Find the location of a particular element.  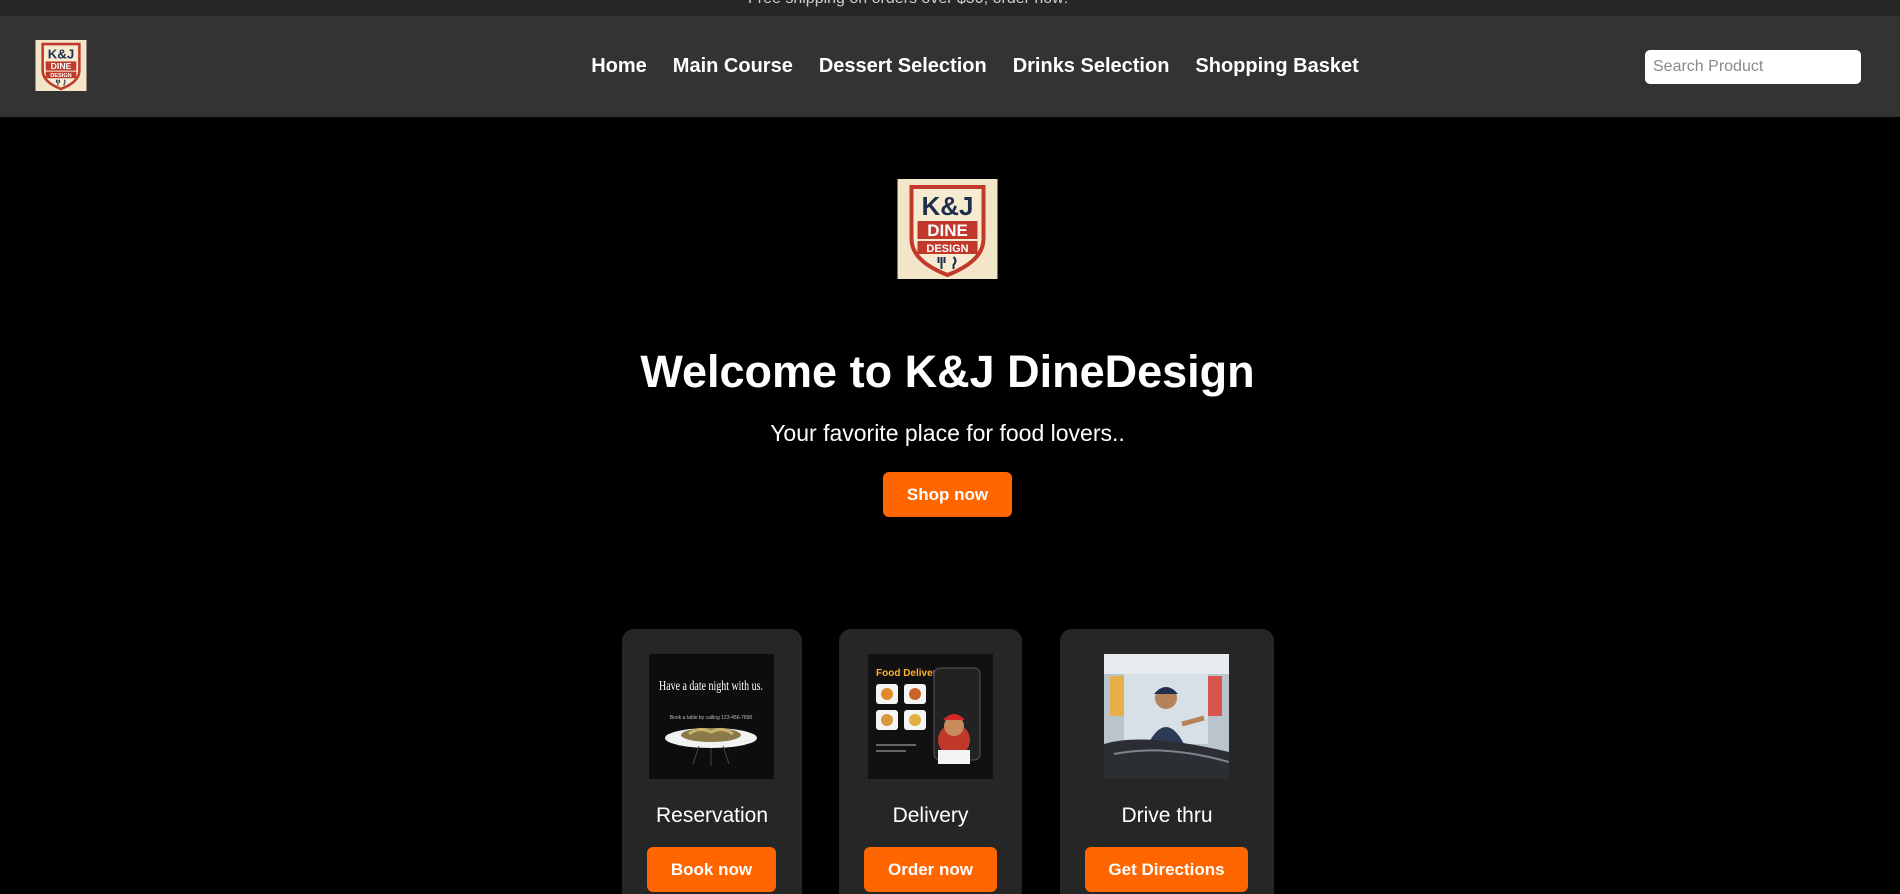

shop-now-button: Shop now is located at coordinates (947, 494).